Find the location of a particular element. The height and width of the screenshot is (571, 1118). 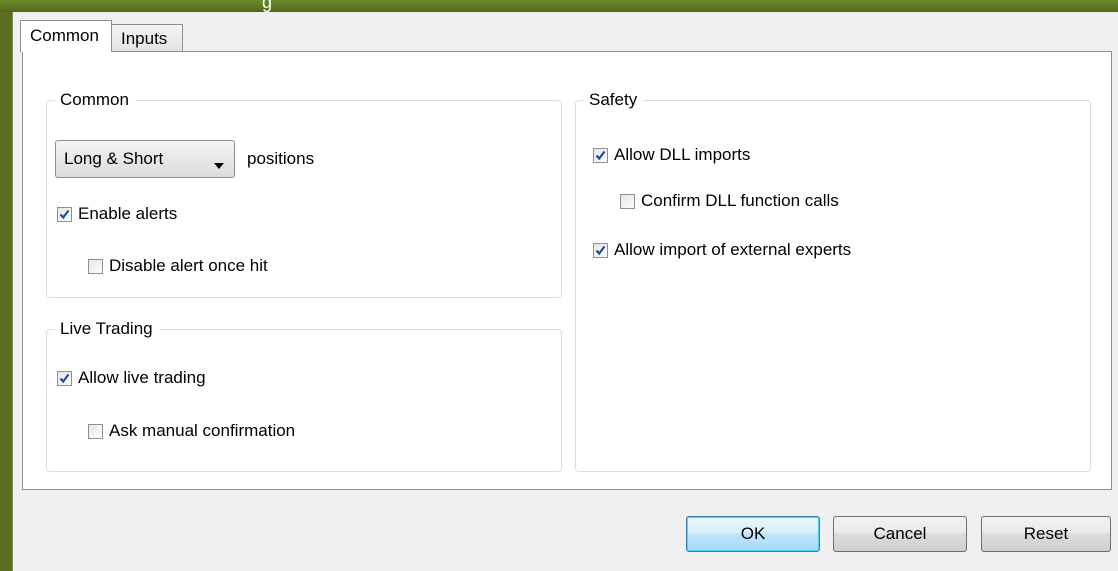

positions-suffix-label: positions is located at coordinates (281, 158).